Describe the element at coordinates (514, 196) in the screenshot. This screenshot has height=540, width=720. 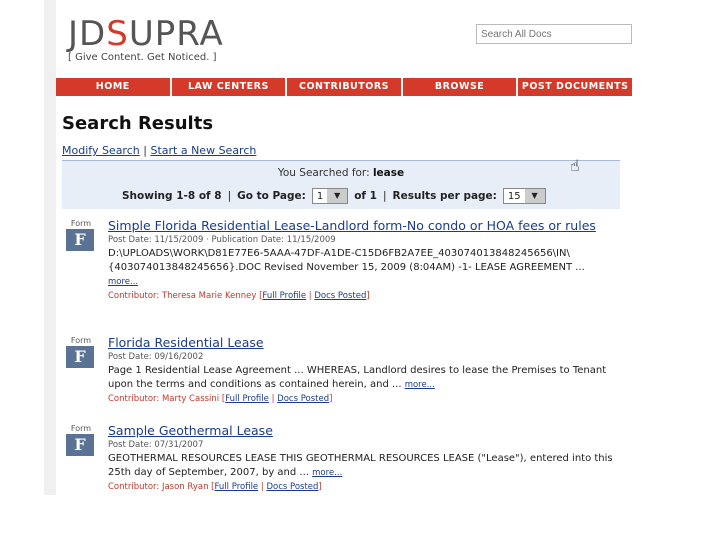
I see `rpp-select-value: 15` at that location.